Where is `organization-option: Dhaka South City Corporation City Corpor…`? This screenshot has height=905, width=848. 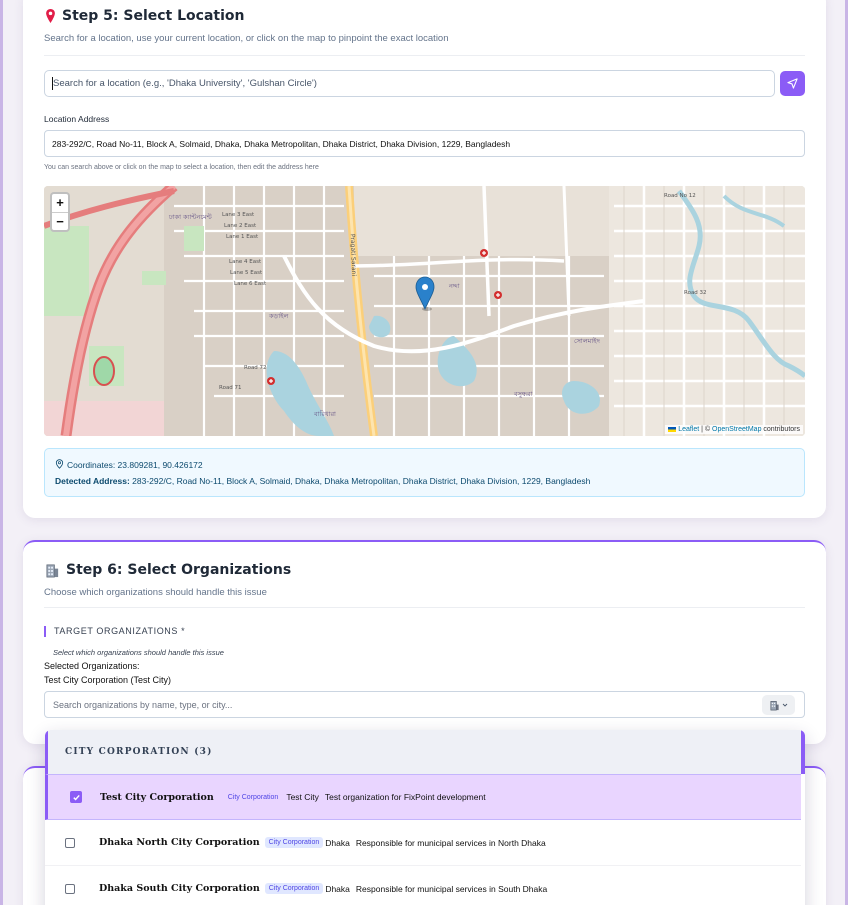 organization-option: Dhaka South City Corporation City Corpor… is located at coordinates (423, 885).